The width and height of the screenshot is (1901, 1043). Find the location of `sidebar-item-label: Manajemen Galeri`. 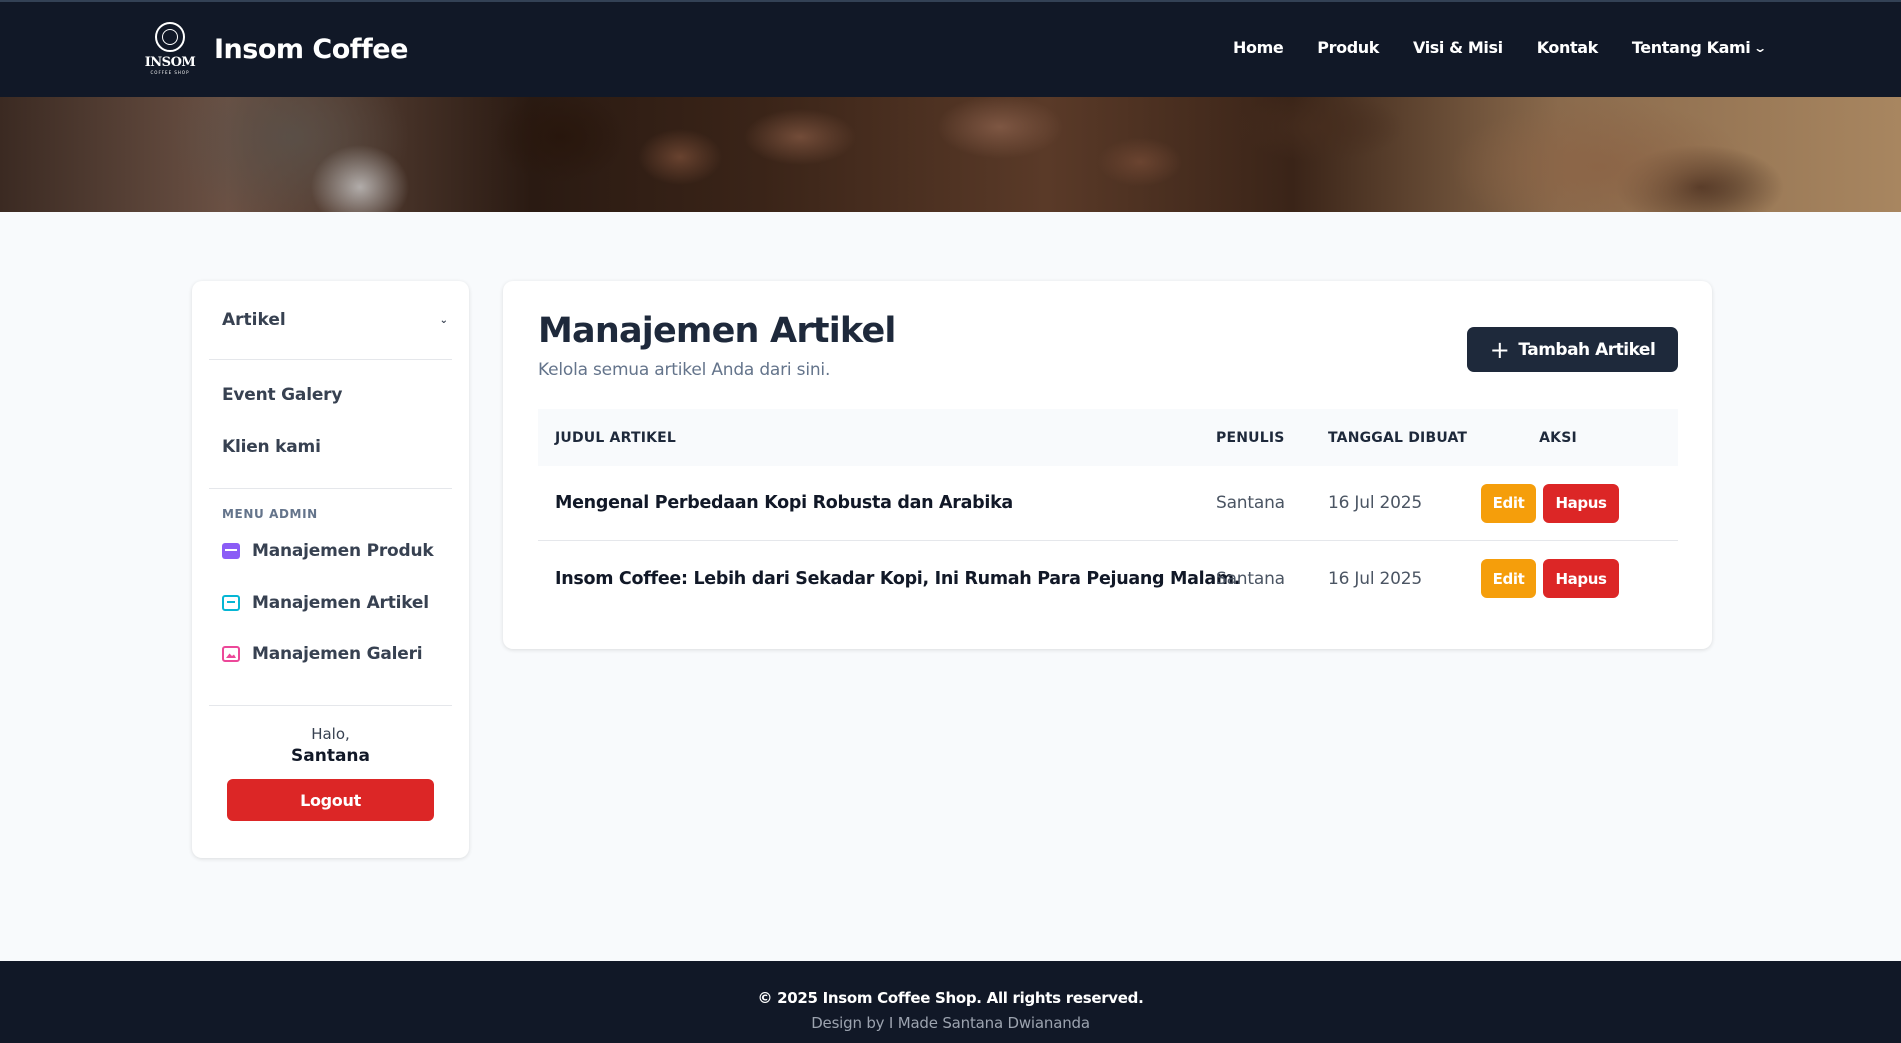

sidebar-item-label: Manajemen Galeri is located at coordinates (337, 654).